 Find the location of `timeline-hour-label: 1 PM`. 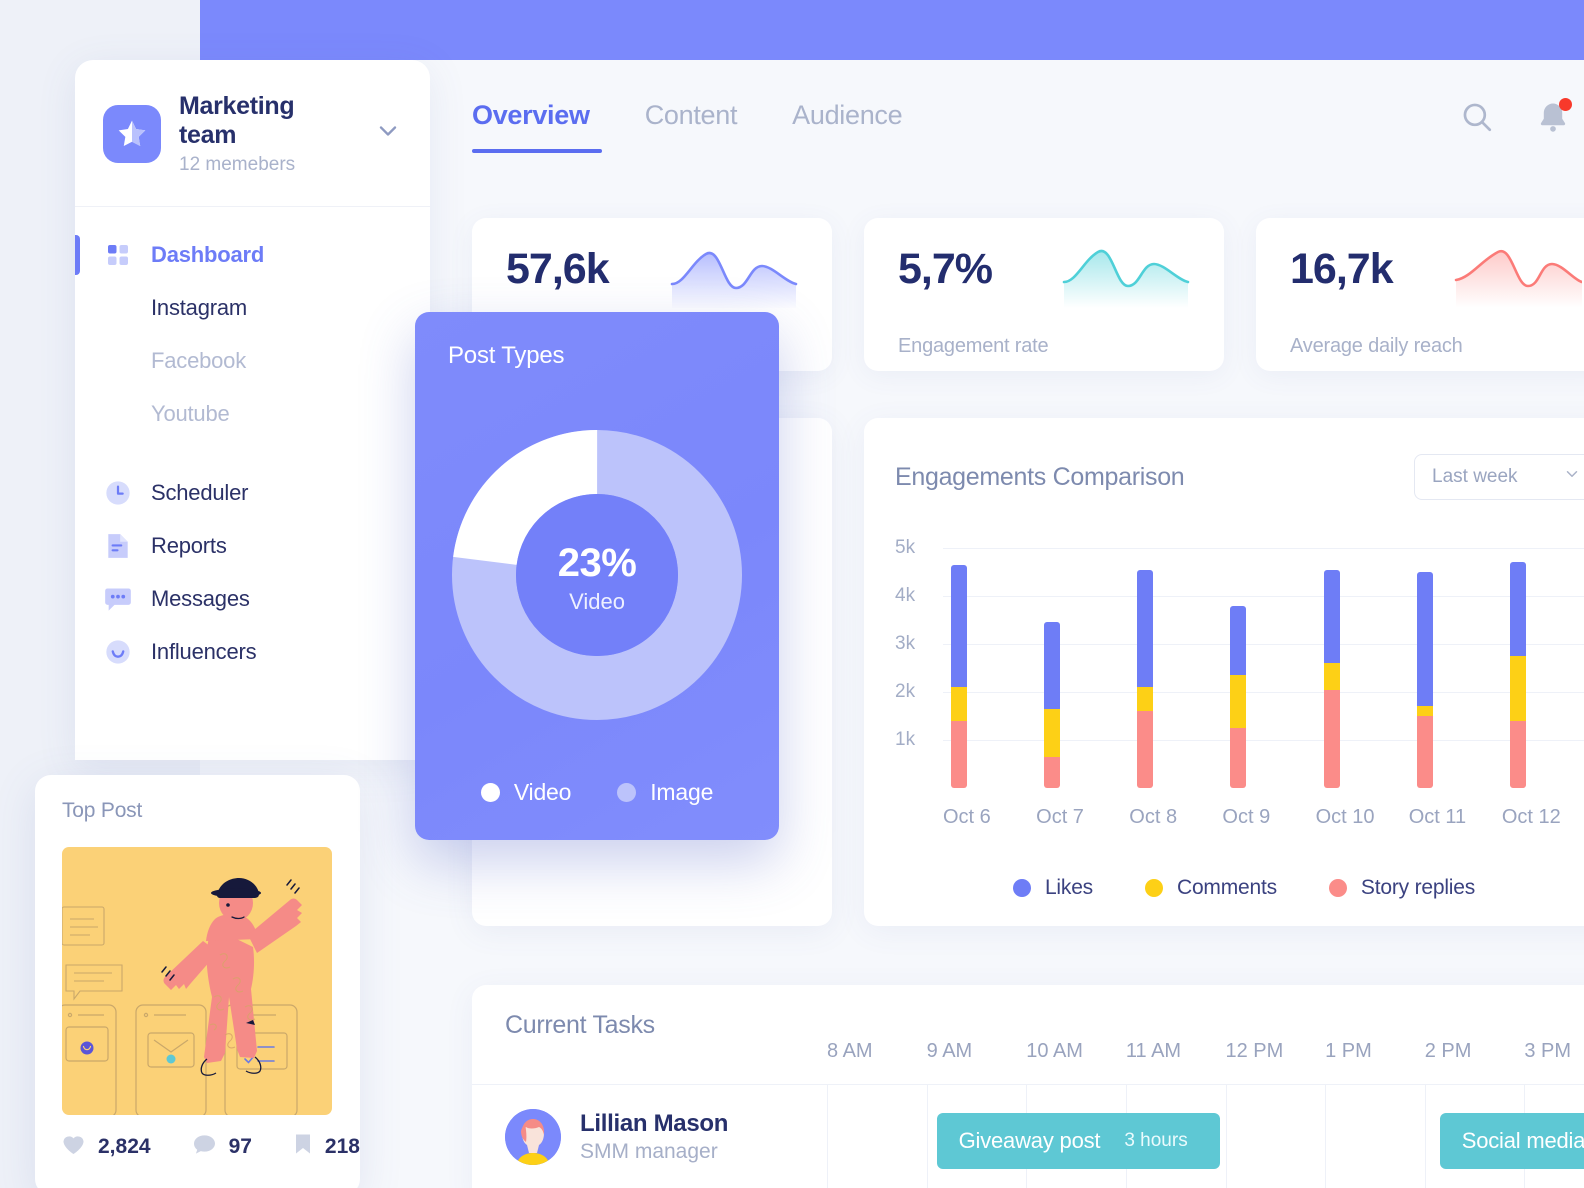

timeline-hour-label: 1 PM is located at coordinates (1348, 1051).